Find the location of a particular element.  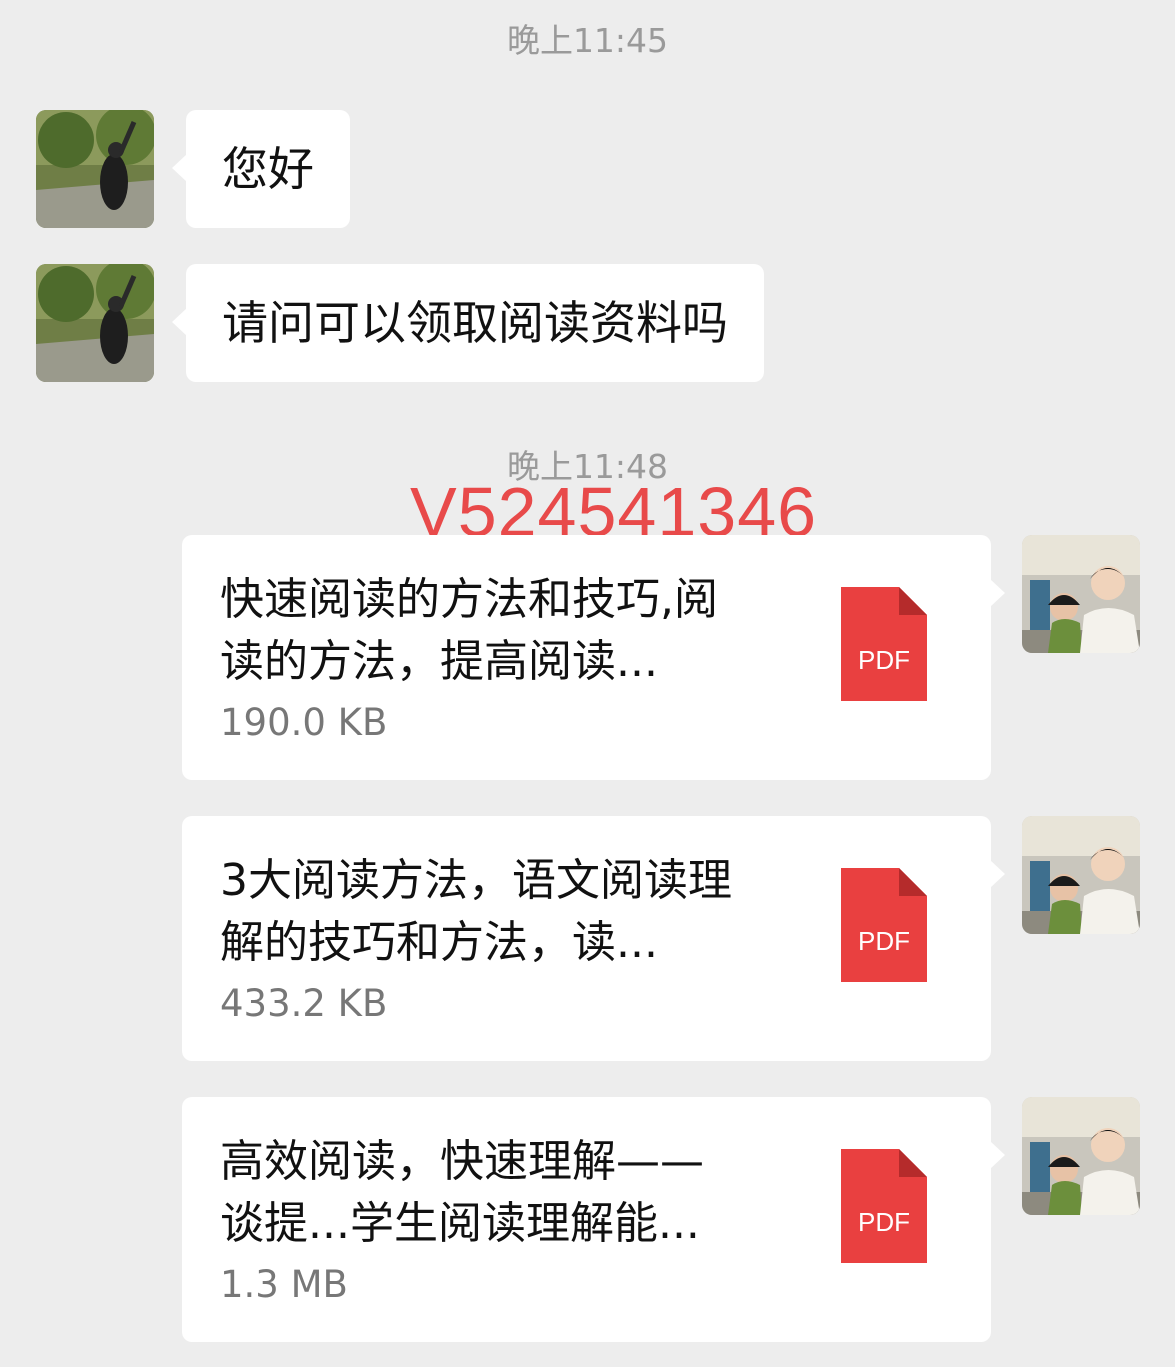

file-message-card: 高效阅读，快速理解—— 谈提...学生阅读理解能... 1.3 MB PDF is located at coordinates (593, 1219).